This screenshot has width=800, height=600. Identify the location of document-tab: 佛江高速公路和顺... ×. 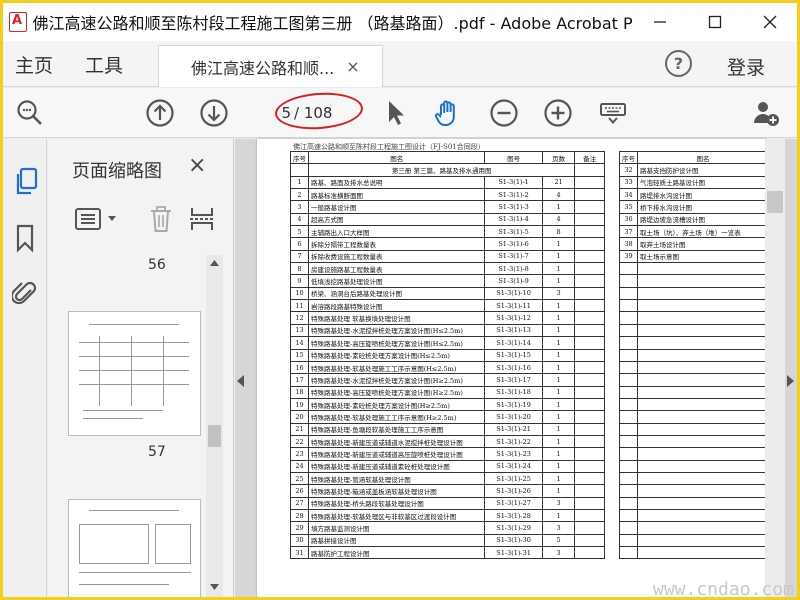
(270, 66).